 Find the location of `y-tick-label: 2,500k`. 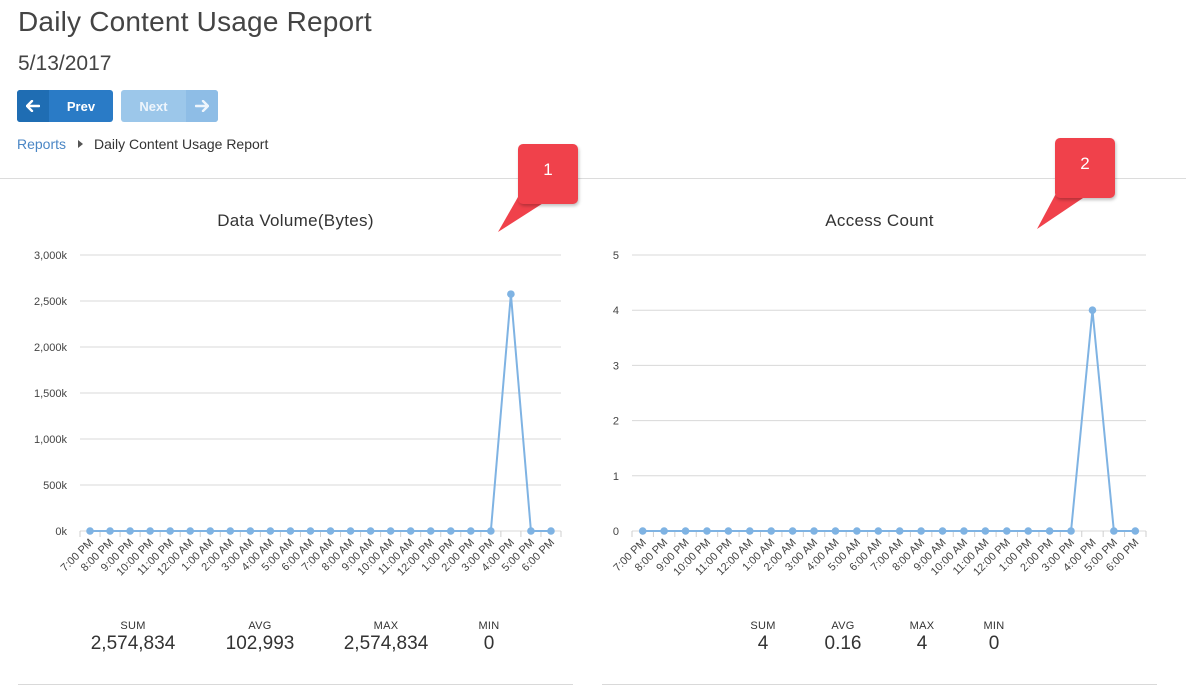

y-tick-label: 2,500k is located at coordinates (51, 302).